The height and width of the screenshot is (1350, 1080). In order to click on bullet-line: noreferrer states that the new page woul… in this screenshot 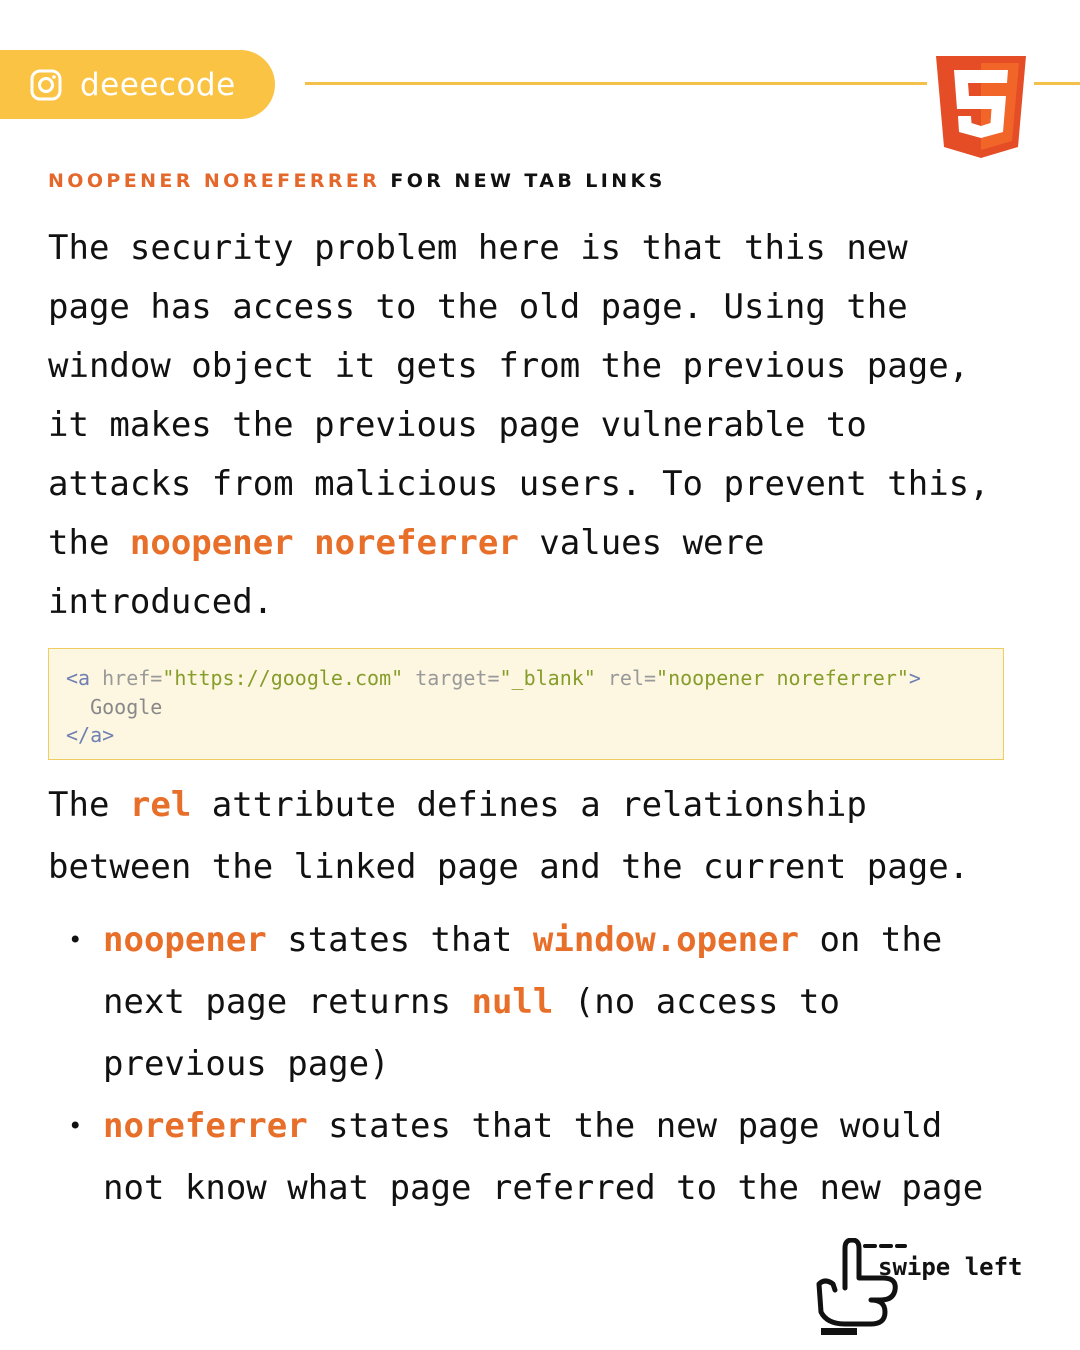, I will do `click(543, 1126)`.